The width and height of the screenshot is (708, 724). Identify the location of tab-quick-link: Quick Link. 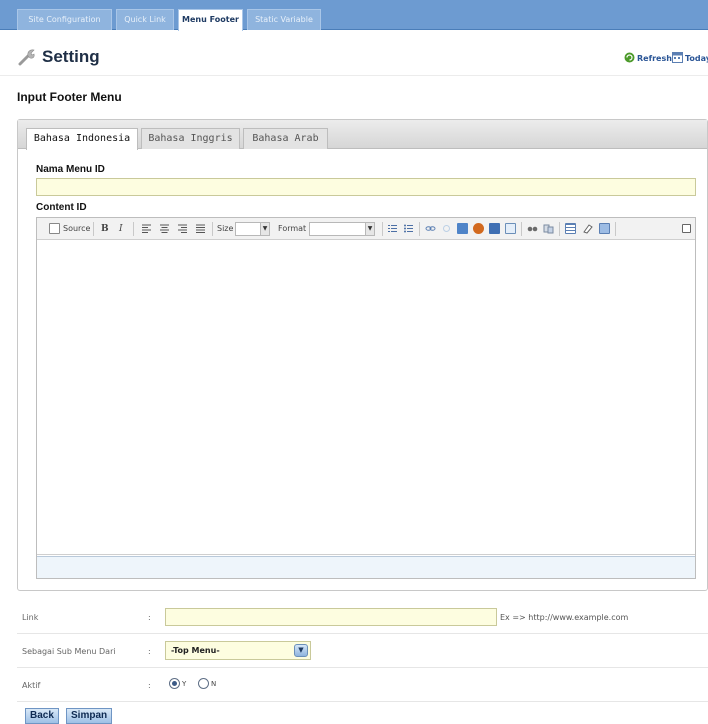
(145, 19).